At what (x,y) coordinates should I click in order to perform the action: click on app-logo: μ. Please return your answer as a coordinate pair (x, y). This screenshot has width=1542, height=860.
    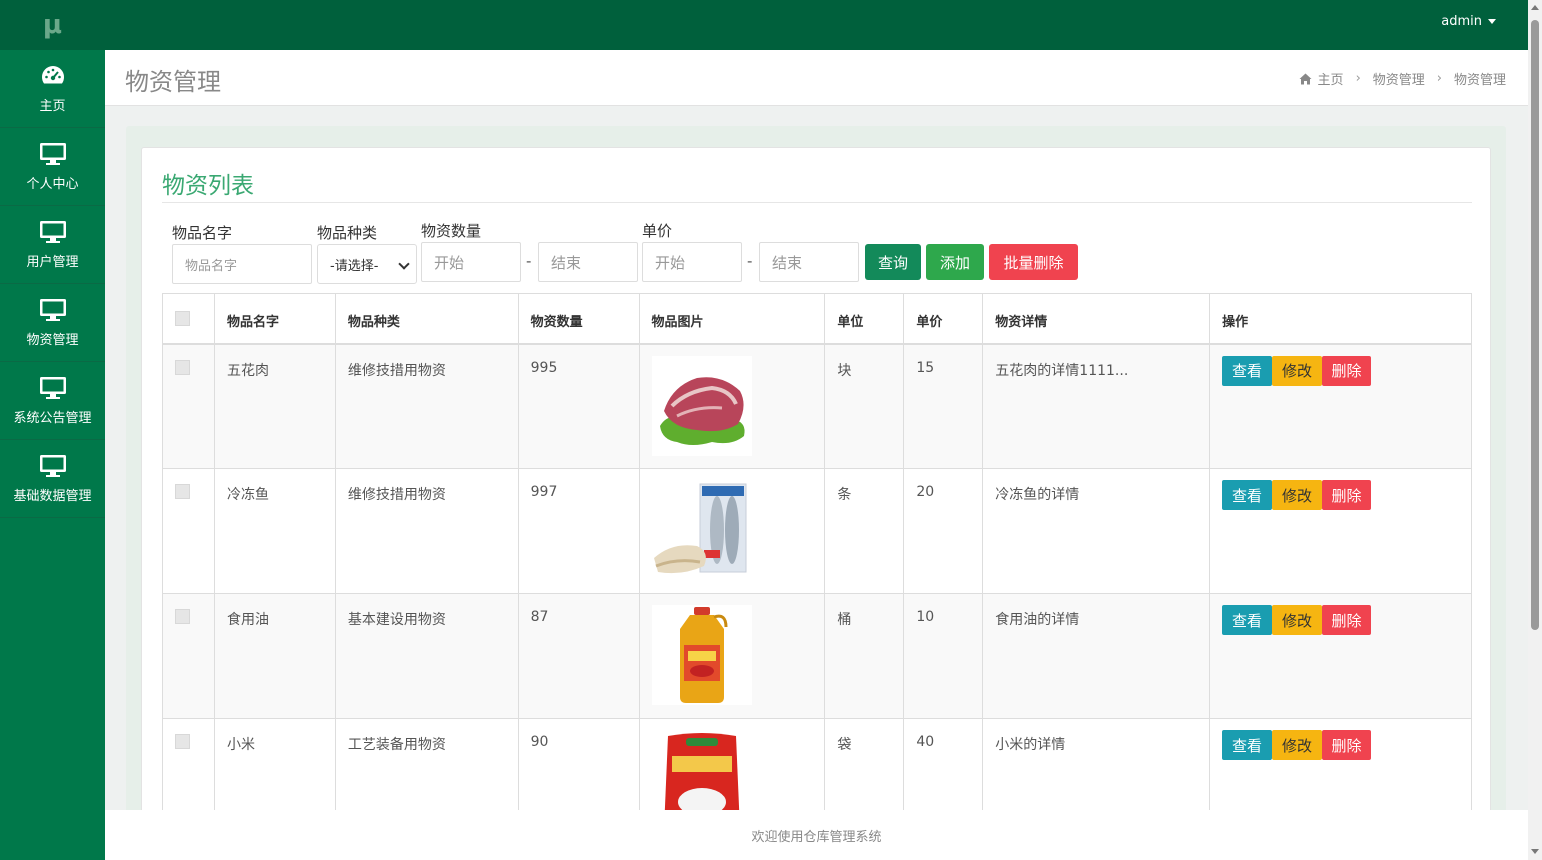
    Looking at the image, I should click on (52, 25).